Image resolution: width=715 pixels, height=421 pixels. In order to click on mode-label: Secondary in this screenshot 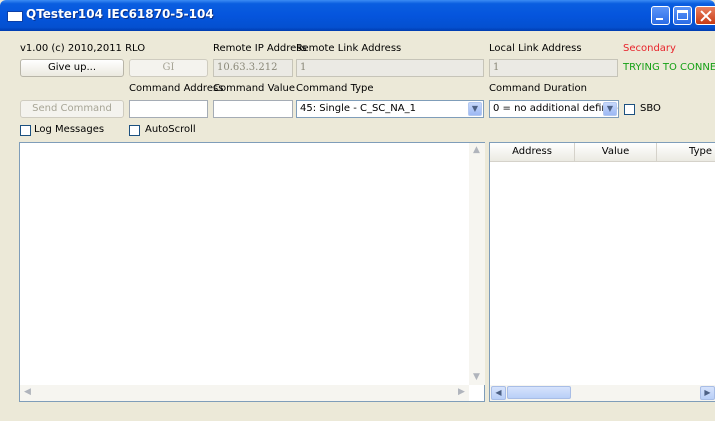, I will do `click(649, 48)`.